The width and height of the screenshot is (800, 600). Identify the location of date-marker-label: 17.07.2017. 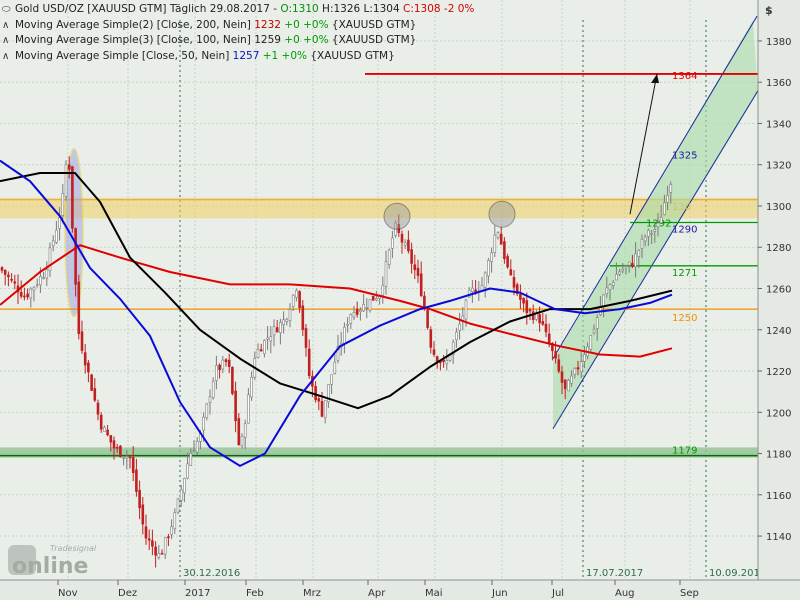
(614, 573).